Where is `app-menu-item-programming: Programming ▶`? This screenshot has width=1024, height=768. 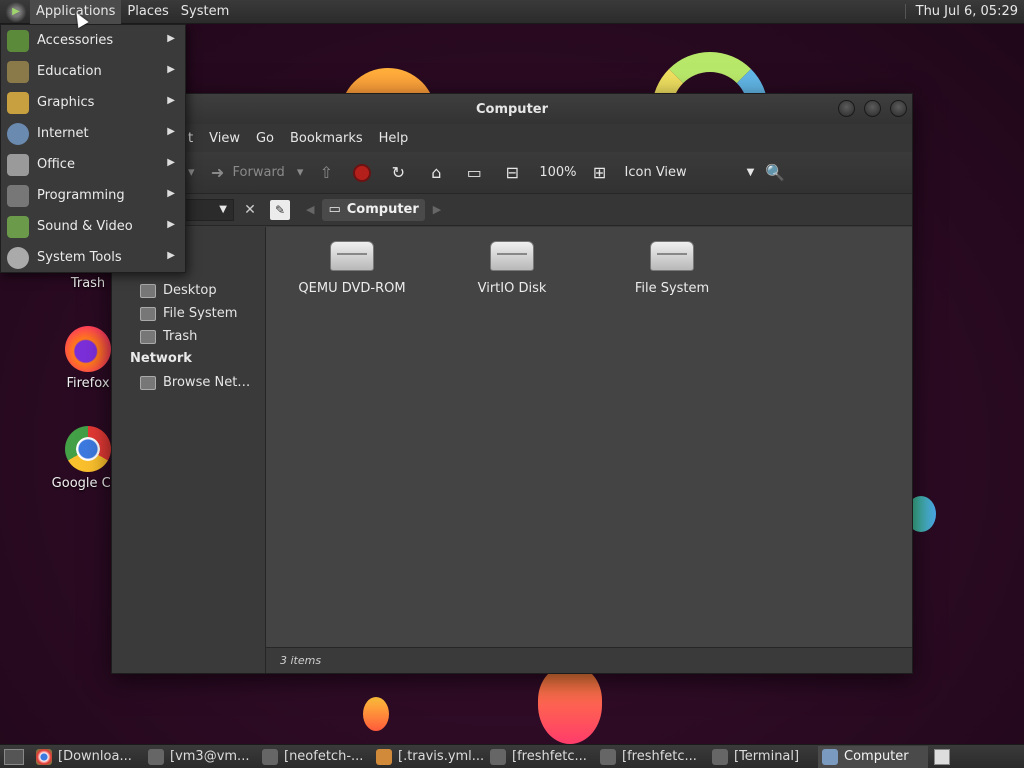
app-menu-item-programming: Programming ▶ is located at coordinates (93, 195).